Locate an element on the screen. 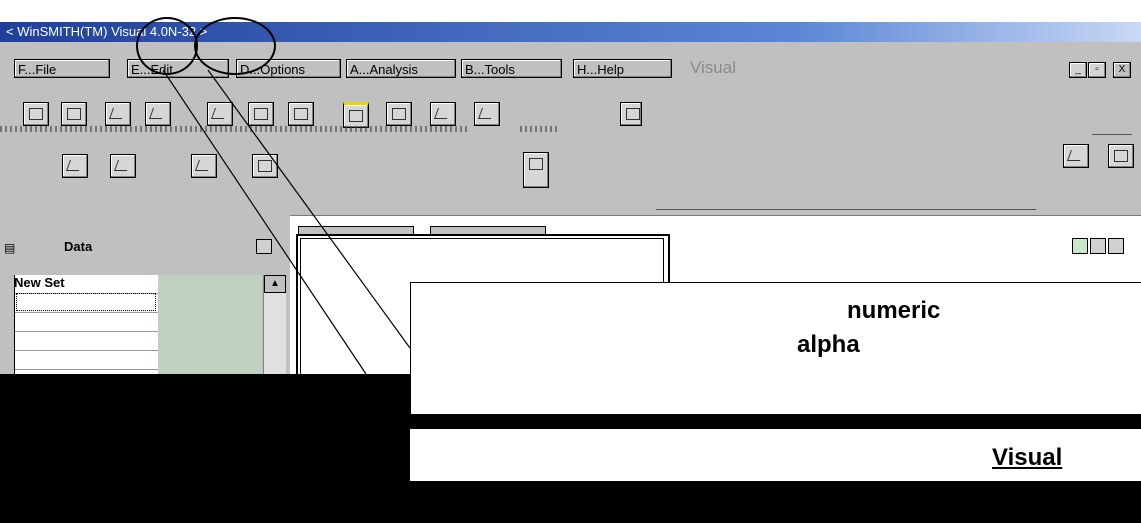 Image resolution: width=1141 pixels, height=523 pixels. annotation-lines is located at coordinates (286, 222).